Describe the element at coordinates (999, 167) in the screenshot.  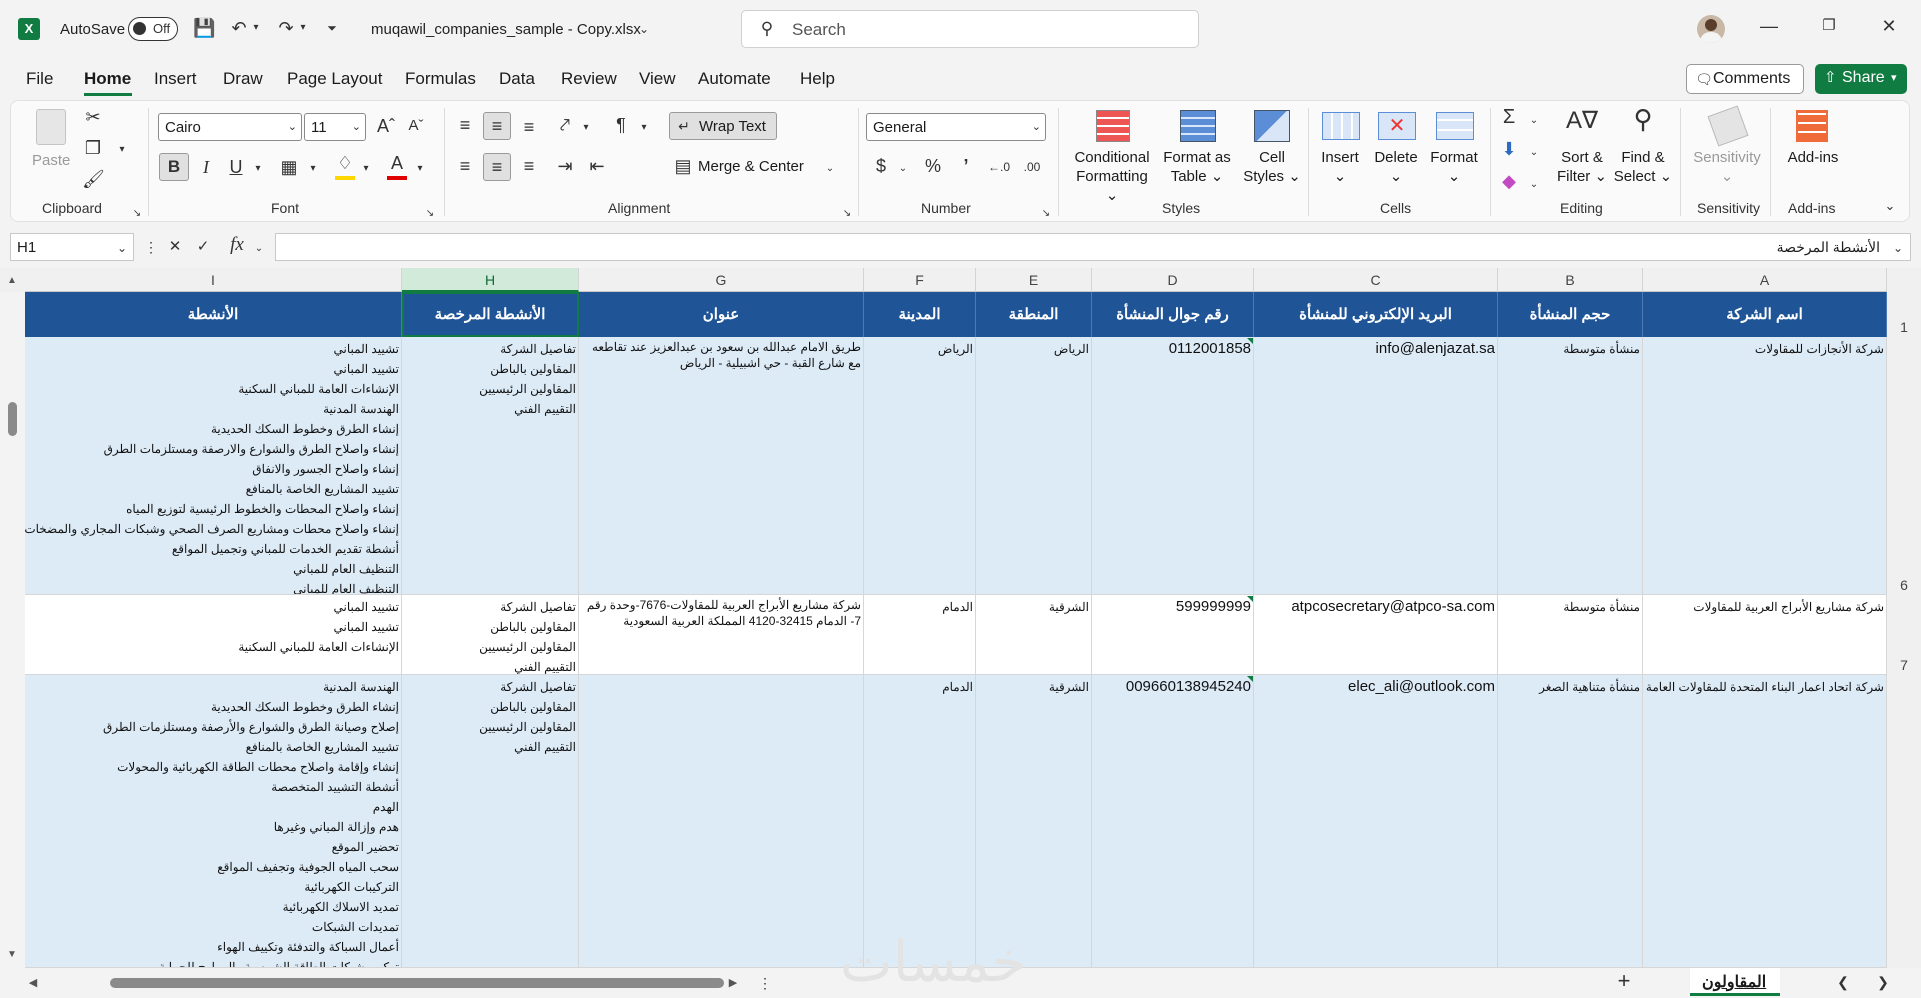
I see `increase-decimal-icon: ←.0` at that location.